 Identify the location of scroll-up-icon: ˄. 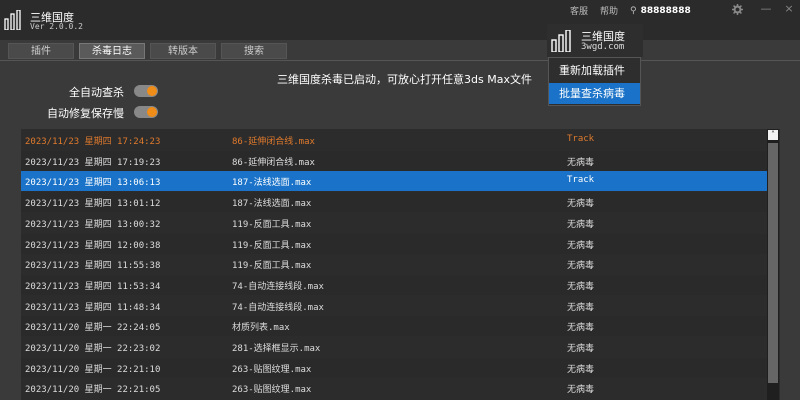
(773, 135).